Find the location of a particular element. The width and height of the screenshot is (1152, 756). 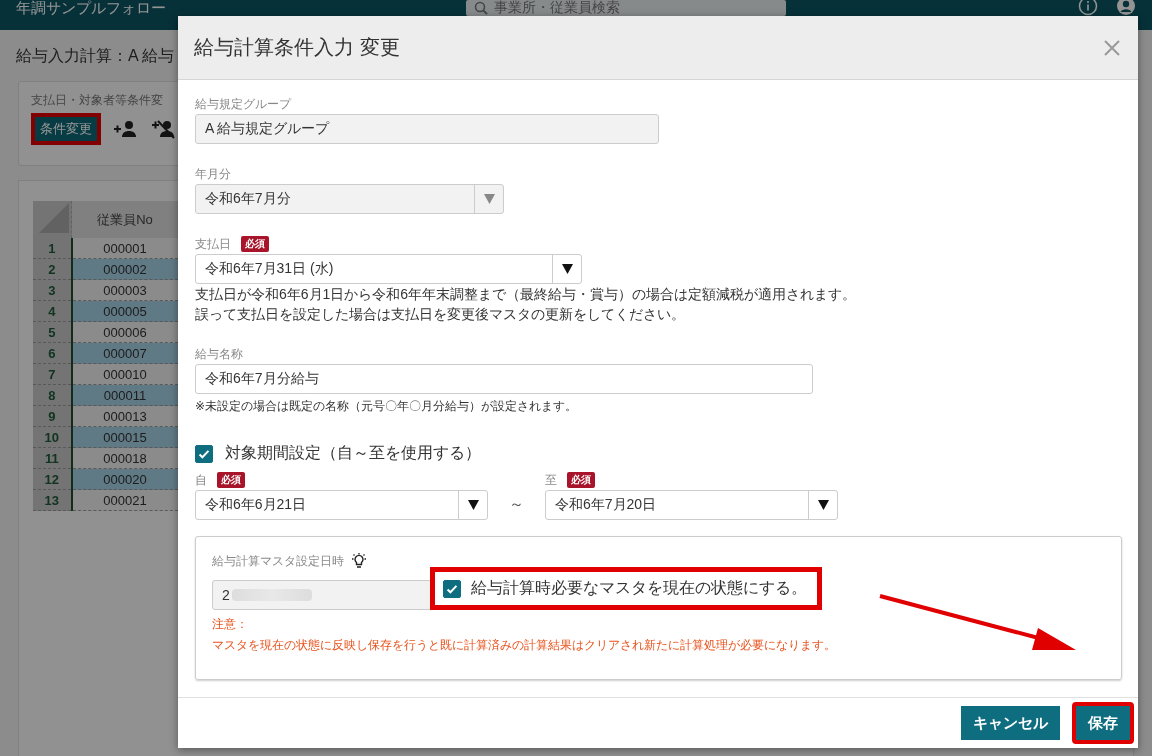

field-label: 年月分 is located at coordinates (213, 174).